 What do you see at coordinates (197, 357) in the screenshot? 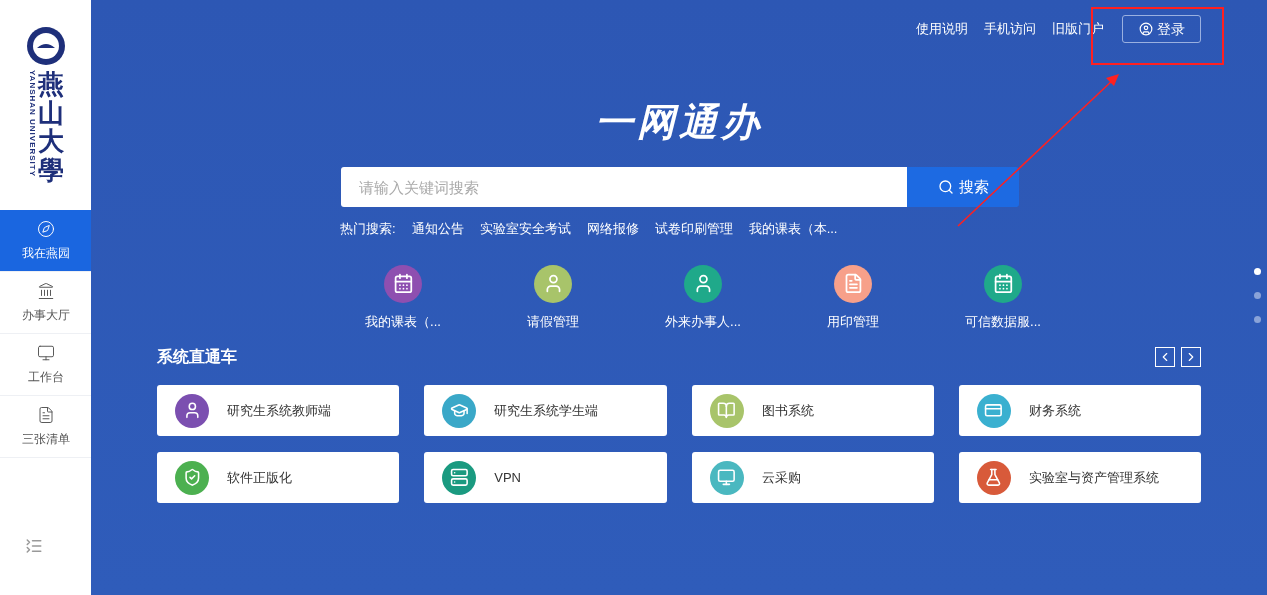
I see `section-title: 系统直通车` at bounding box center [197, 357].